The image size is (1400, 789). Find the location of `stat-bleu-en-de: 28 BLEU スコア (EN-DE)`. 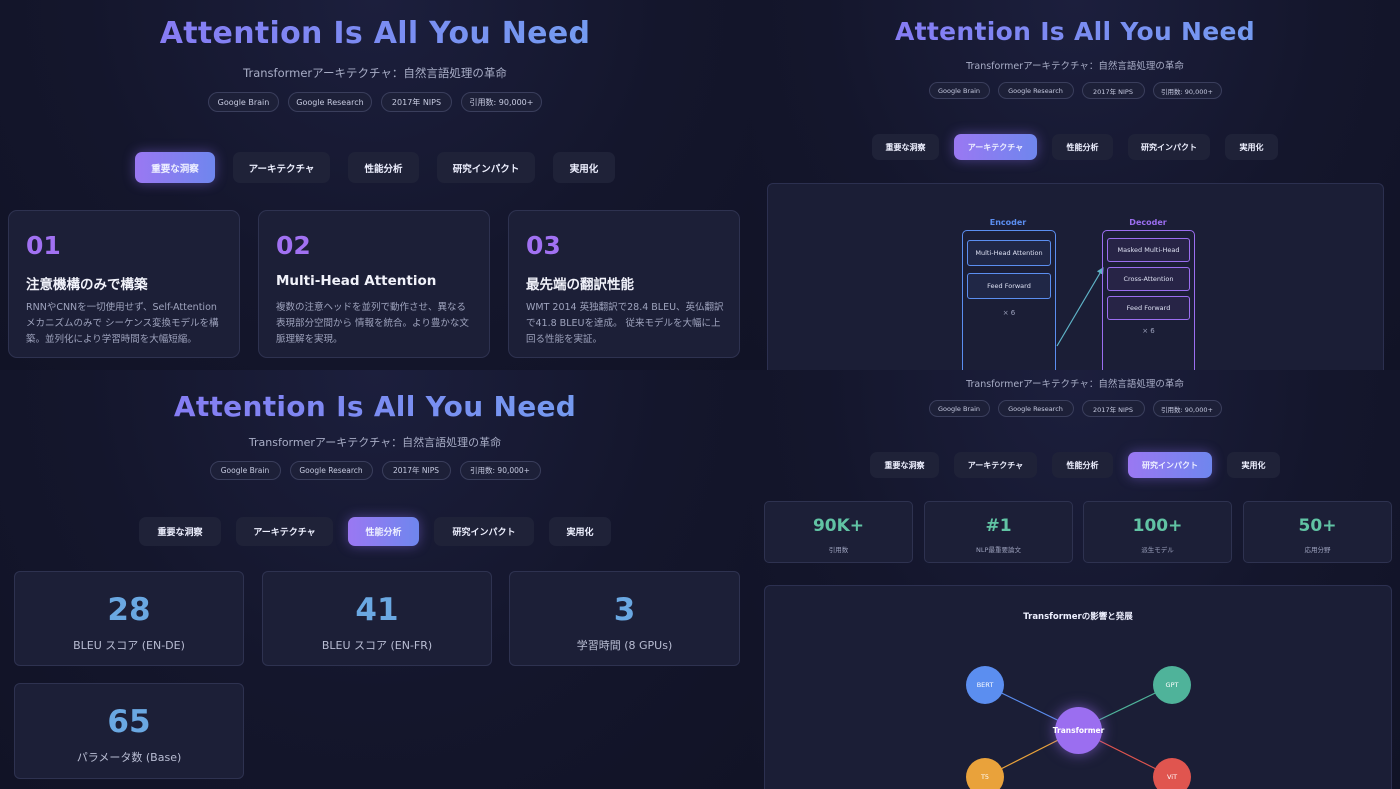

stat-bleu-en-de: 28 BLEU スコア (EN-DE) is located at coordinates (129, 618).